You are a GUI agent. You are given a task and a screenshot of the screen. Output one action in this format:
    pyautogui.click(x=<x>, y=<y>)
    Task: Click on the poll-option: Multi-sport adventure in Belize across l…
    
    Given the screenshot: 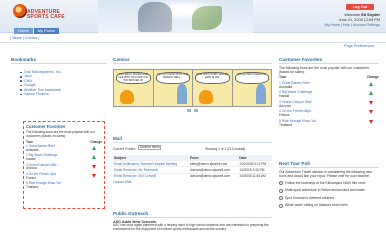 What is the action you would take?
    pyautogui.click(x=329, y=190)
    